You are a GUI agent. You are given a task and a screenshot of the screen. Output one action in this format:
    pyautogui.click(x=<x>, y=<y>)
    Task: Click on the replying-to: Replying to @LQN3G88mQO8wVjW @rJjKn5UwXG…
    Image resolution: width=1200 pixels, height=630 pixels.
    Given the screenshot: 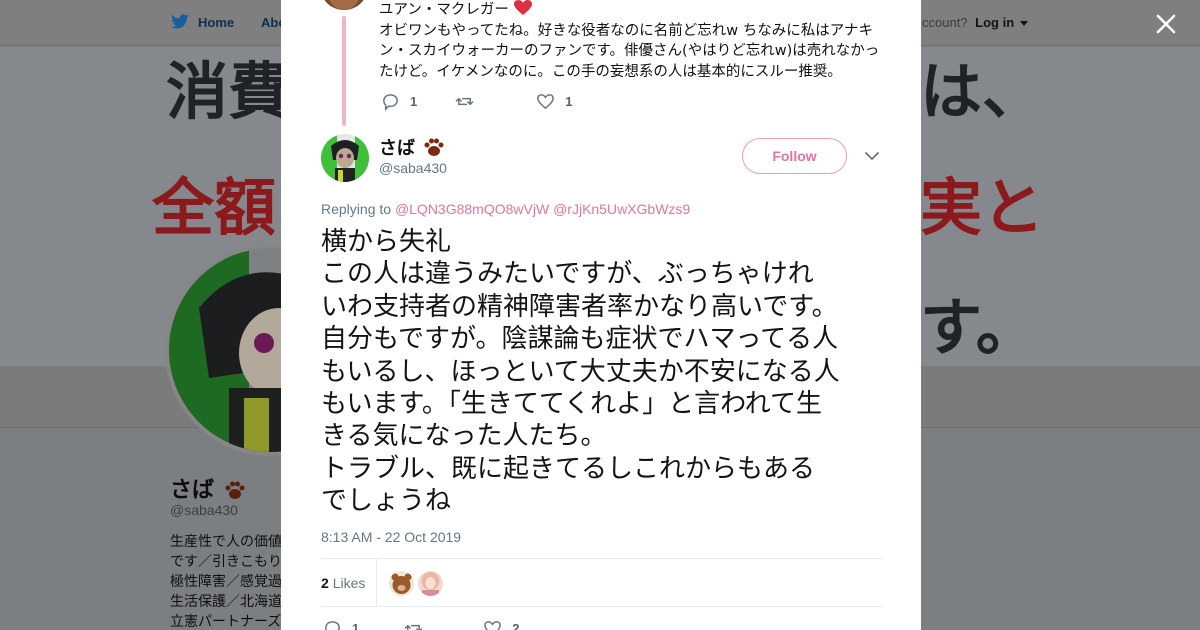 What is the action you would take?
    pyautogui.click(x=505, y=209)
    